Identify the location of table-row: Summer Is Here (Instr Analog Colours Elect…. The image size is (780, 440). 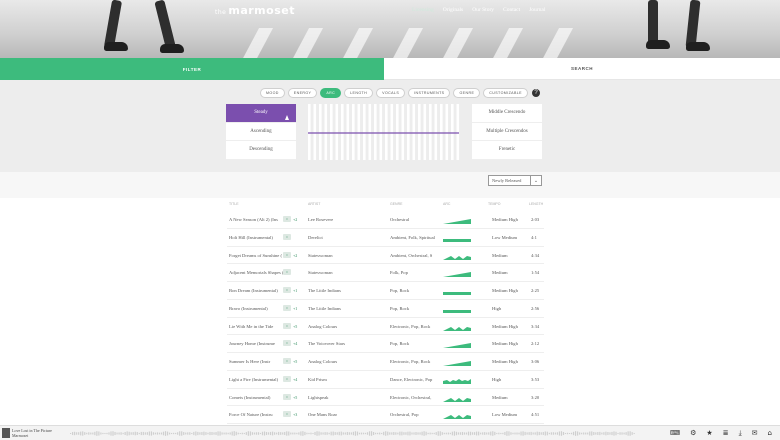
(385, 362).